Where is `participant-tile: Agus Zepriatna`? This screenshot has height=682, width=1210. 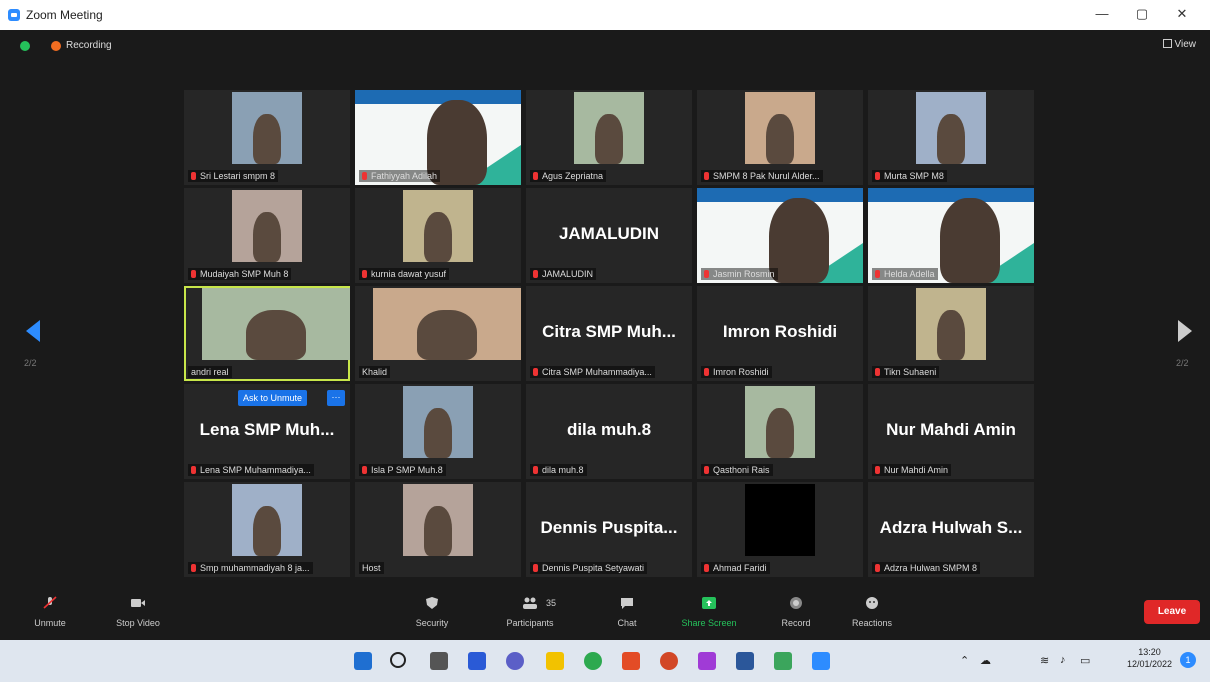
participant-tile: Agus Zepriatna is located at coordinates (609, 137).